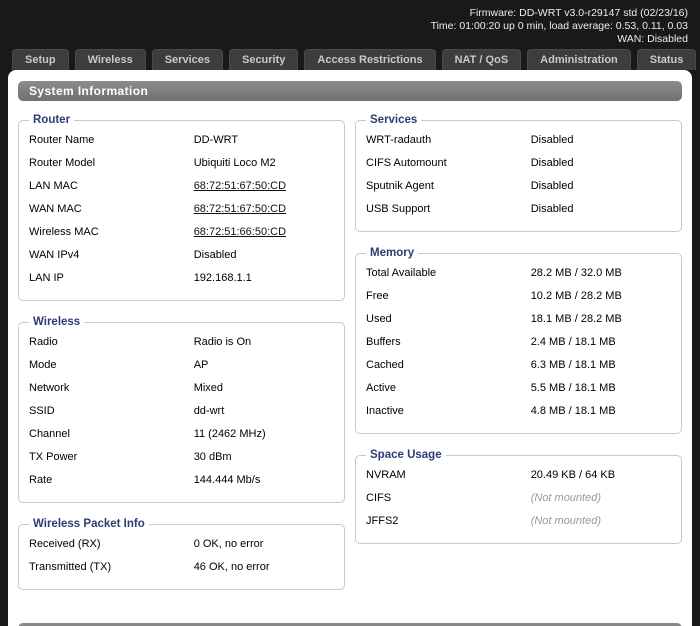 The height and width of the screenshot is (626, 700). I want to click on section-title: Space Usage, so click(406, 455).